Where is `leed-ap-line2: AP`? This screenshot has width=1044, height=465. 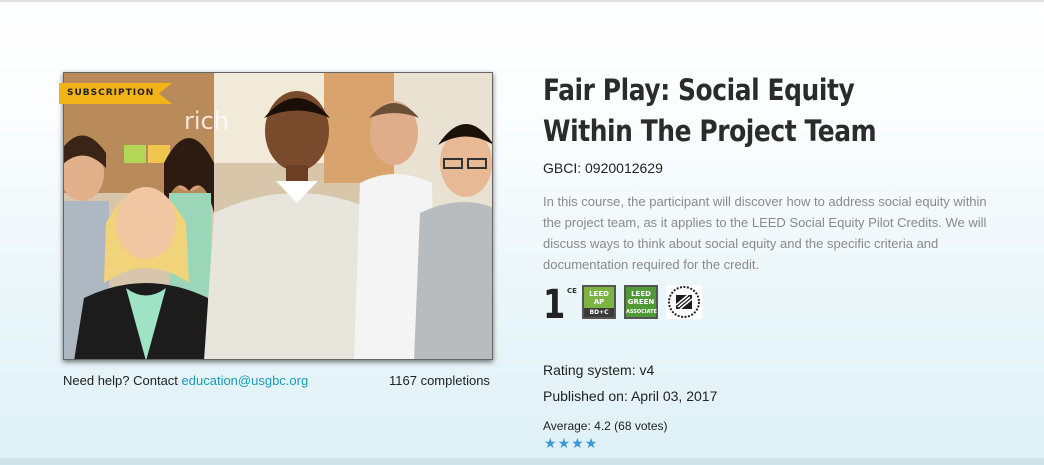 leed-ap-line2: AP is located at coordinates (599, 302).